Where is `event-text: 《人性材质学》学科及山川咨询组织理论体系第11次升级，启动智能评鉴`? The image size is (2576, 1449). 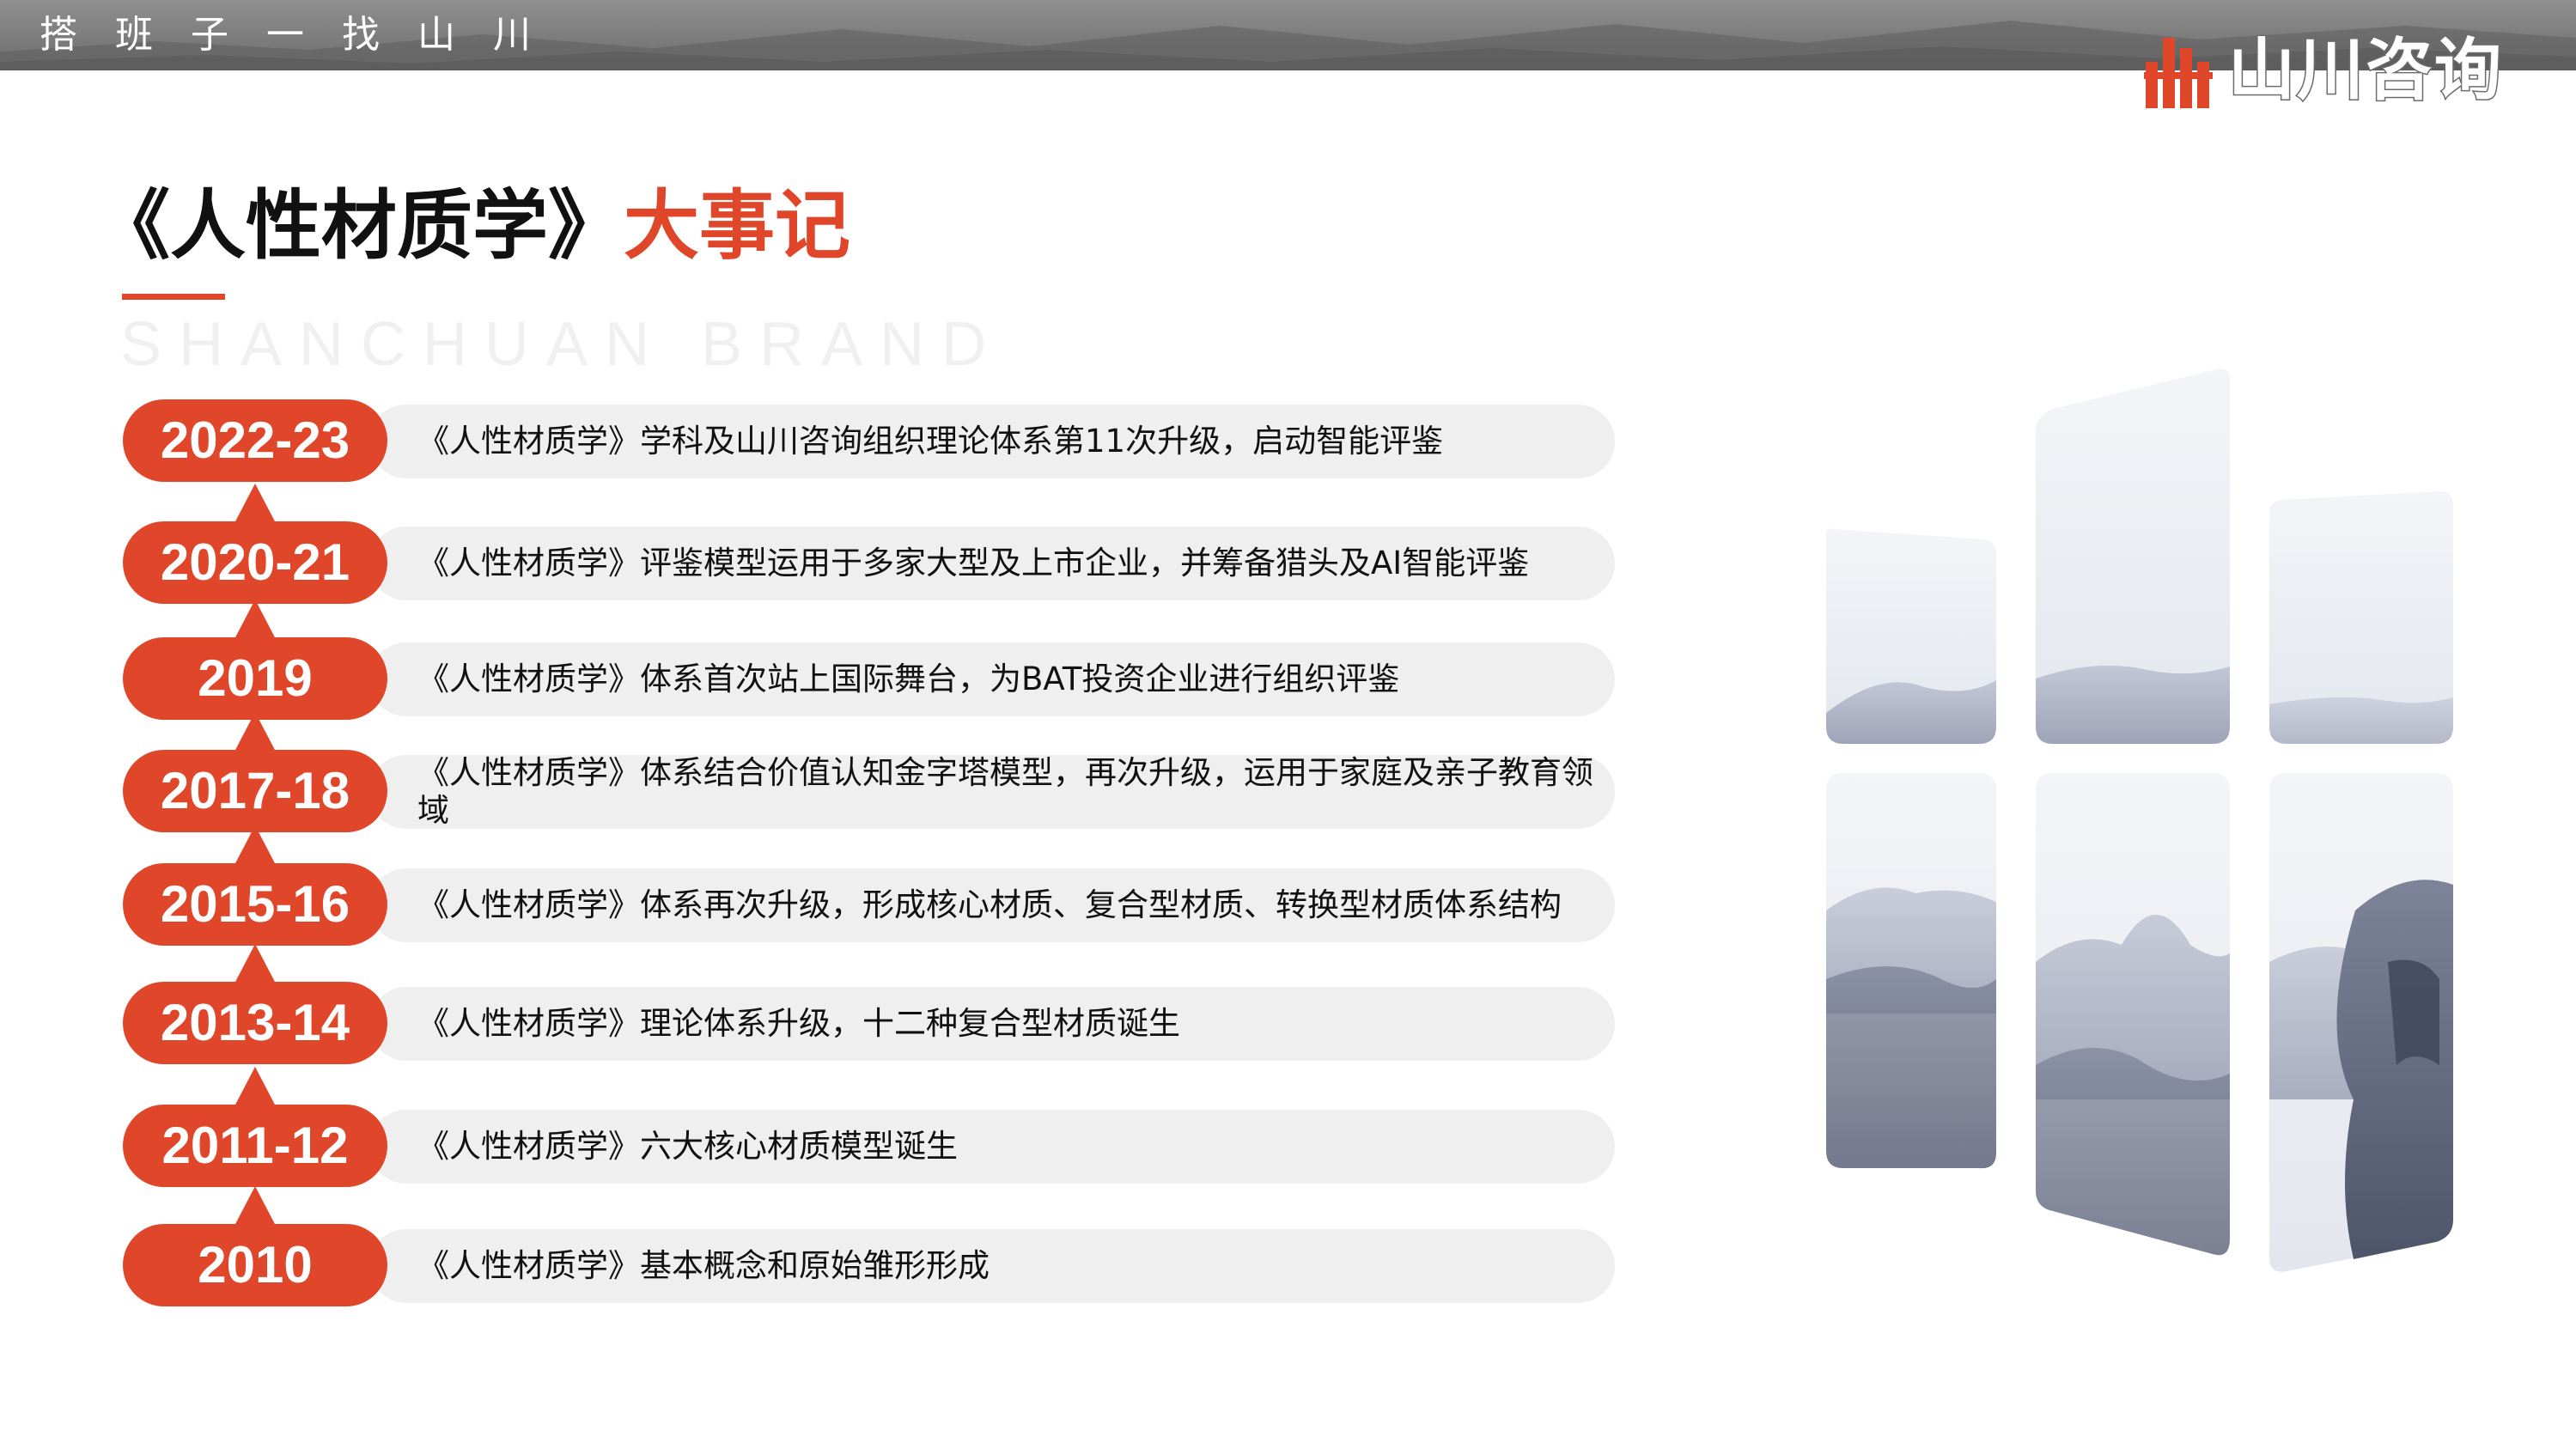
event-text: 《人性材质学》学科及山川咨询组织理论体系第11次升级，启动智能评鉴 is located at coordinates (930, 442).